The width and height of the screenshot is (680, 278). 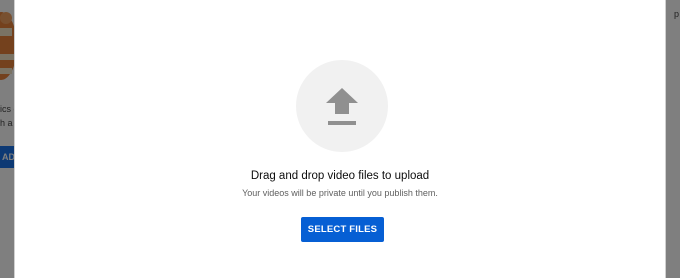 I want to click on upload-drop-target, so click(x=342, y=106).